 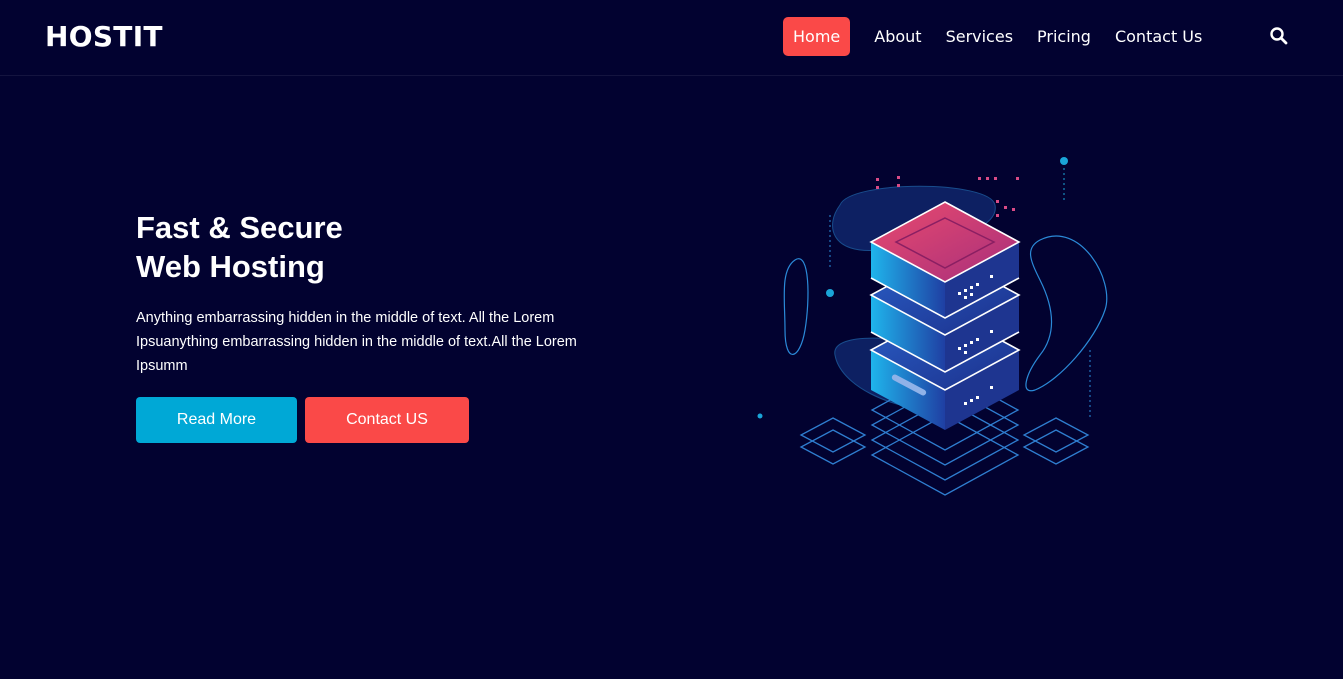 What do you see at coordinates (387, 420) in the screenshot?
I see `contact-us-button: Contact US` at bounding box center [387, 420].